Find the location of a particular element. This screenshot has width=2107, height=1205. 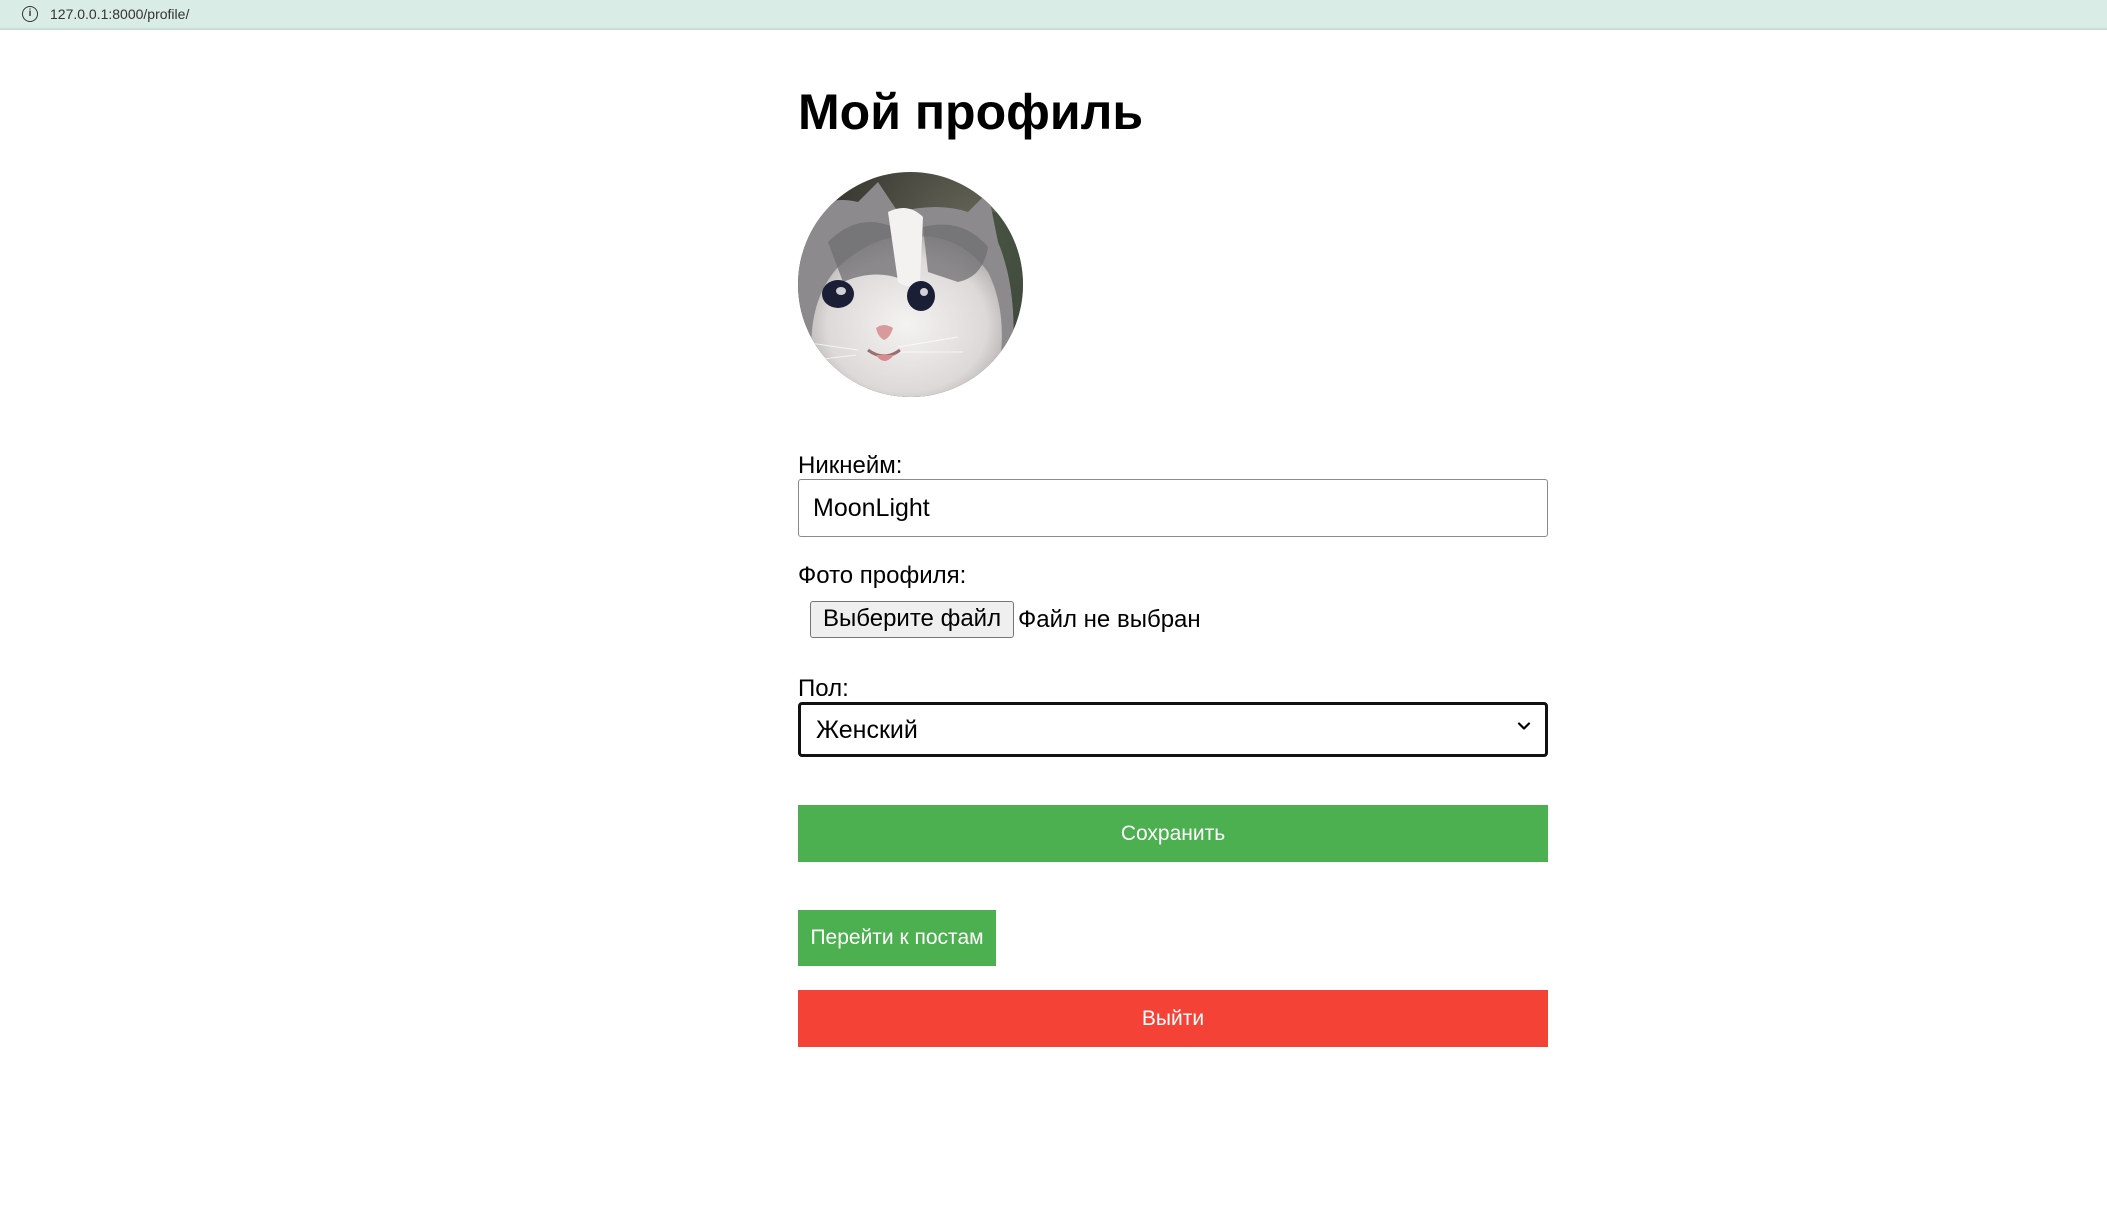

gender-select: Женский is located at coordinates (1173, 729).